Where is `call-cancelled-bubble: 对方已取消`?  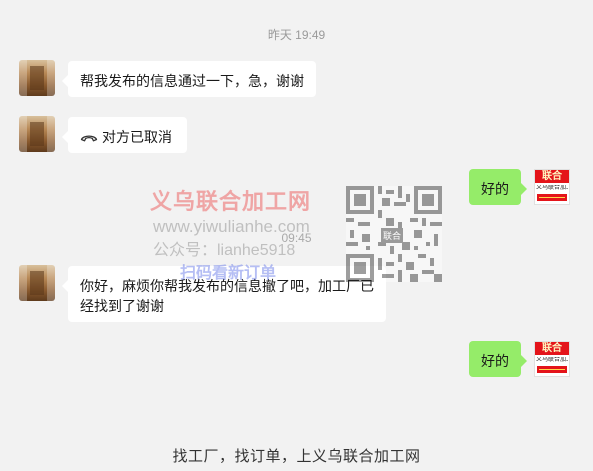 call-cancelled-bubble: 对方已取消 is located at coordinates (124, 135).